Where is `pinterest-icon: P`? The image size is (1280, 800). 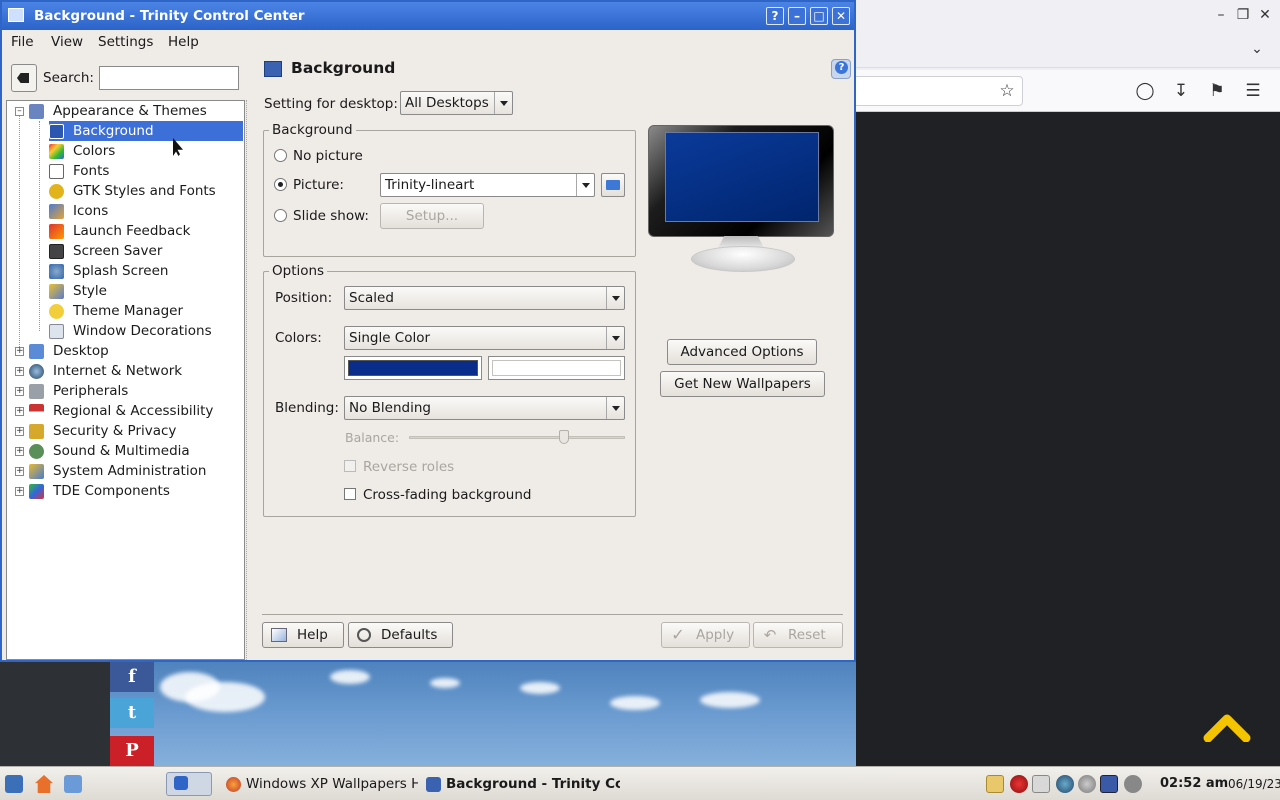 pinterest-icon: P is located at coordinates (132, 751).